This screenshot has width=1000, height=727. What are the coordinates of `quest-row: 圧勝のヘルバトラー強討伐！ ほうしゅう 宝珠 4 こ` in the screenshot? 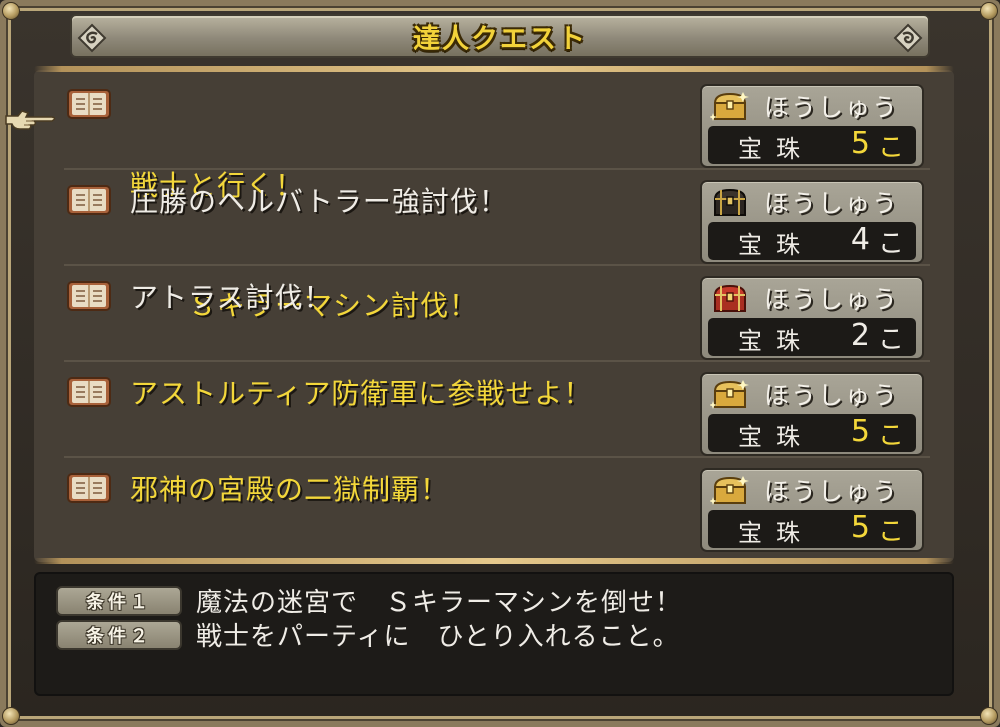 It's located at (497, 218).